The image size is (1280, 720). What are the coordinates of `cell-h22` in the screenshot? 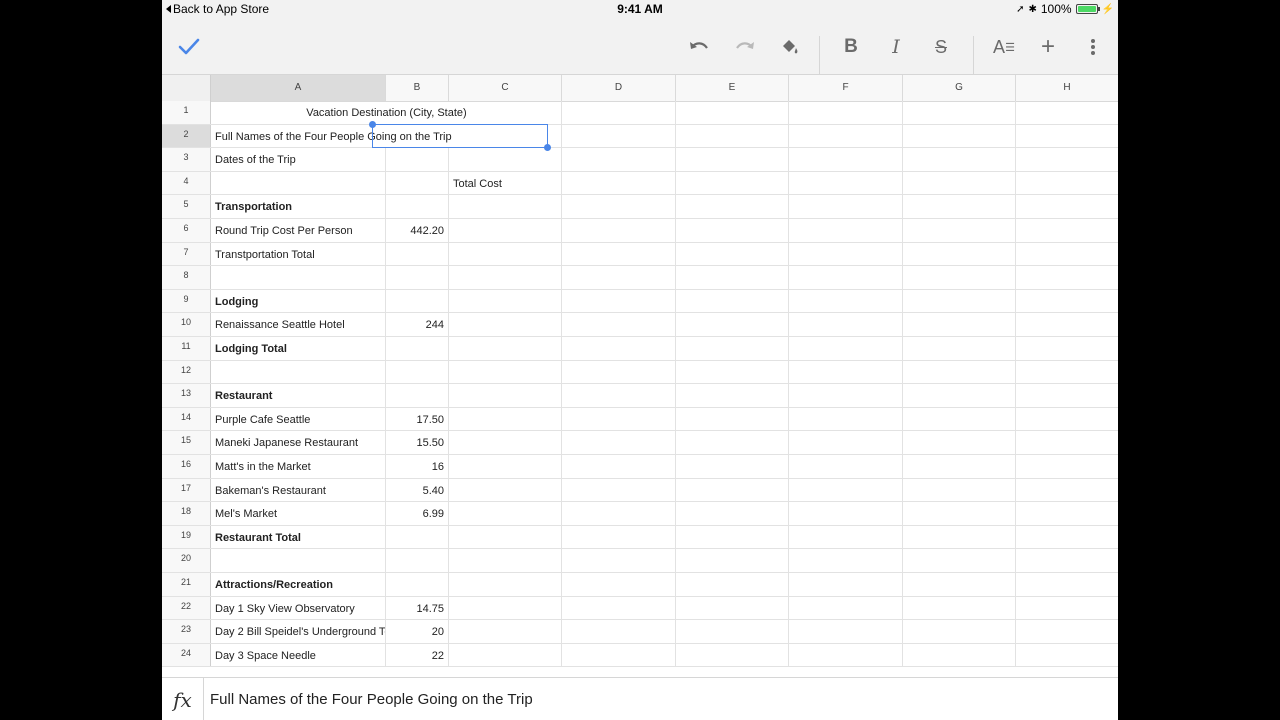 It's located at (1067, 608).